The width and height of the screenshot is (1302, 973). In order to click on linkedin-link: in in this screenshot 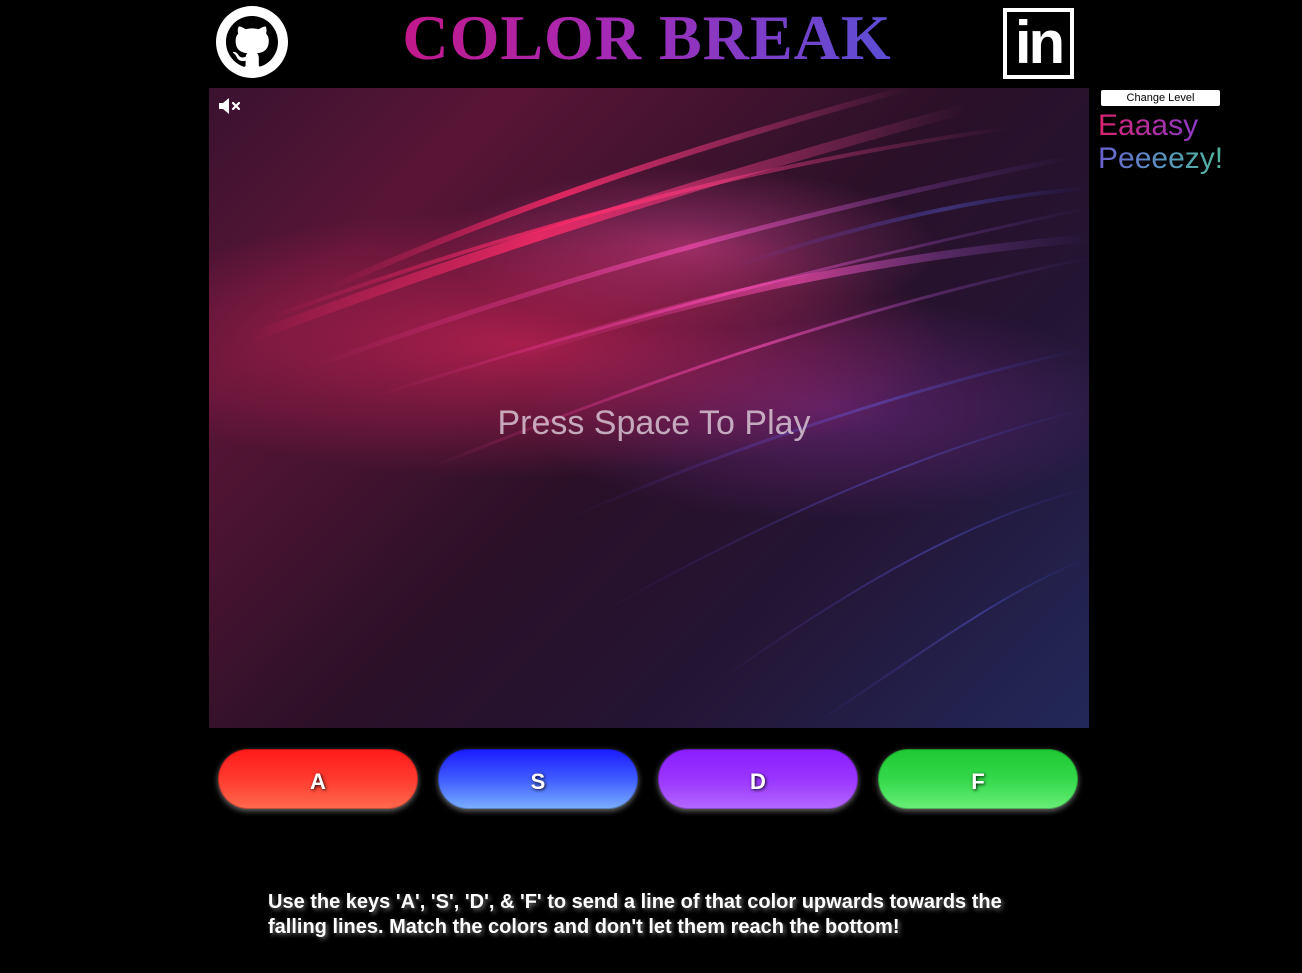, I will do `click(1038, 43)`.